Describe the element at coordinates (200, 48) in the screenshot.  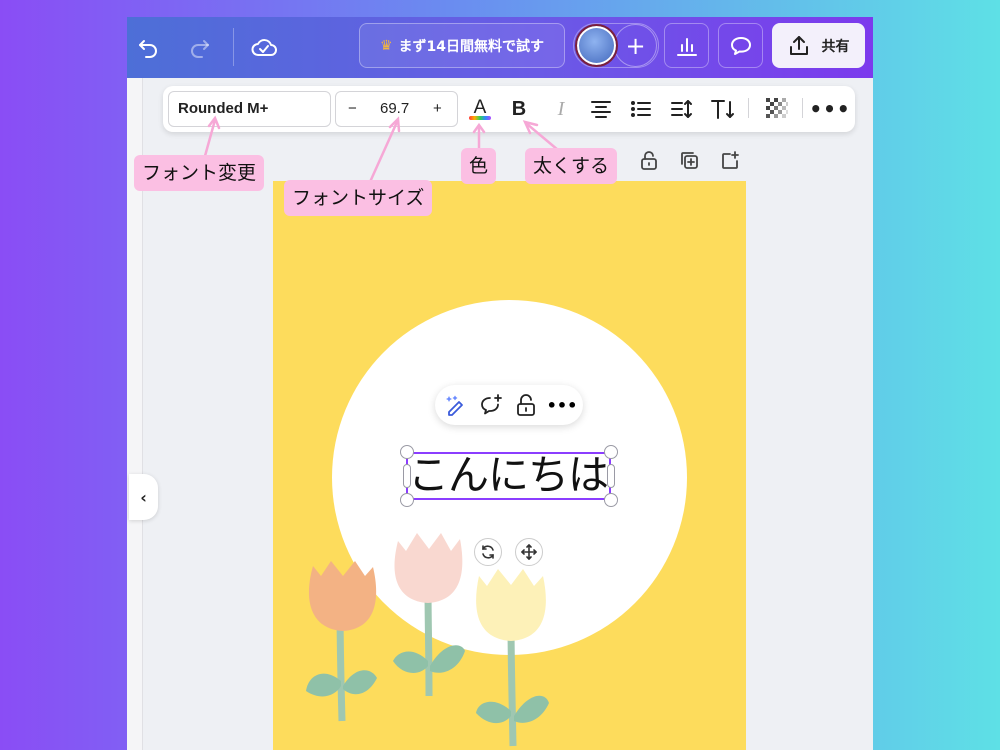
I see `redo-icon` at that location.